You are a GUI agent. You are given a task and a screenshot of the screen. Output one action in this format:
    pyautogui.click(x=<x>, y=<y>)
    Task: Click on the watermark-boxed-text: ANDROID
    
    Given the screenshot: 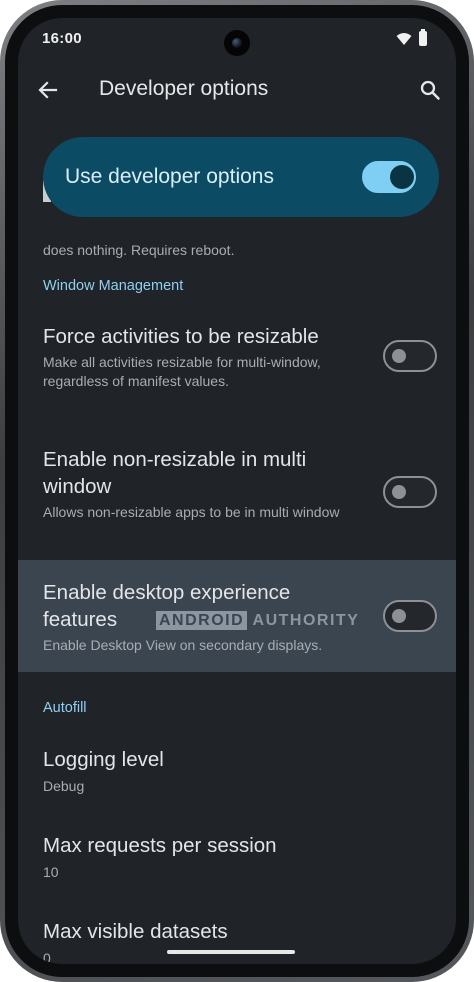 What is the action you would take?
    pyautogui.click(x=202, y=620)
    